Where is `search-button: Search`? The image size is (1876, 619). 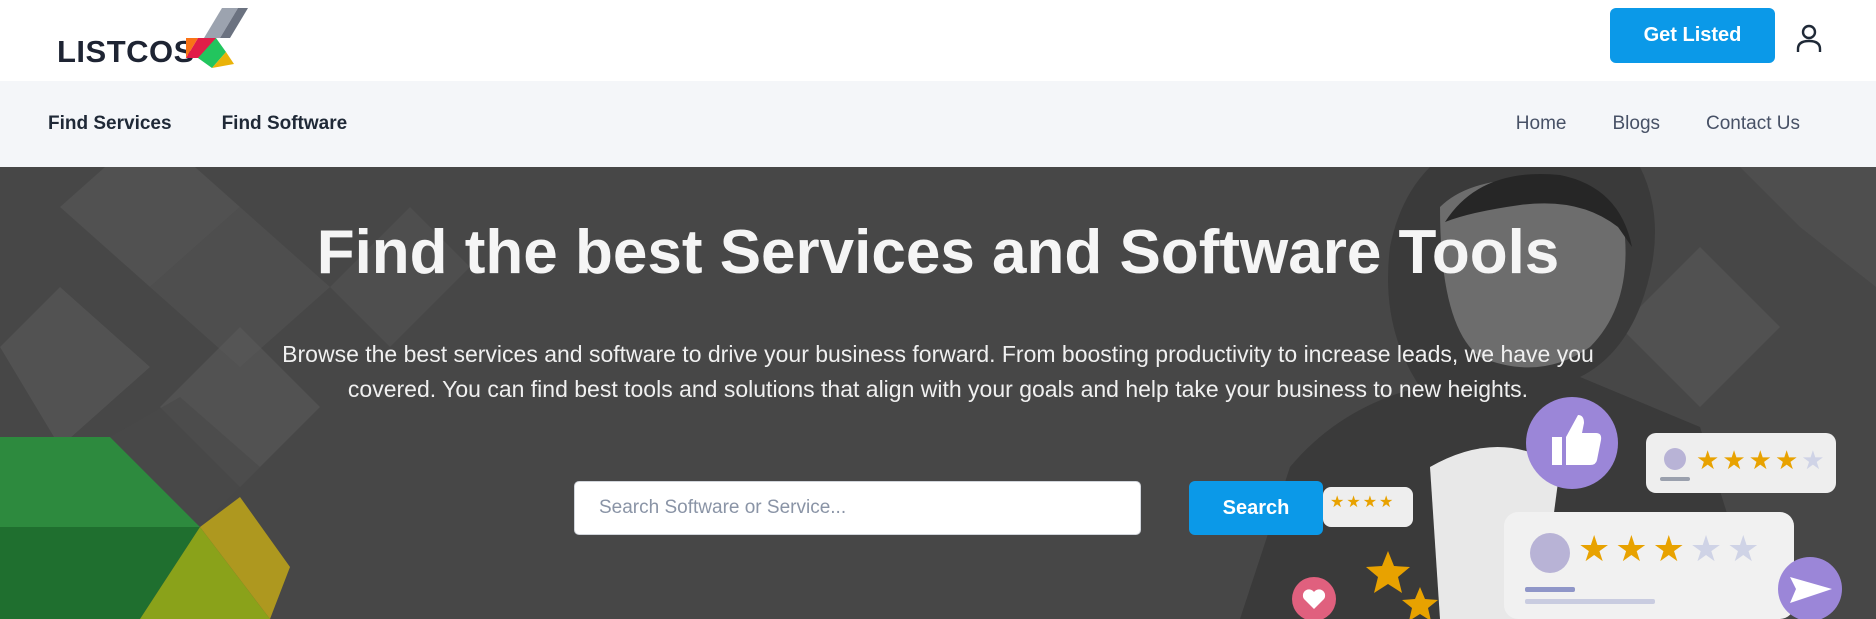
search-button: Search is located at coordinates (1256, 508).